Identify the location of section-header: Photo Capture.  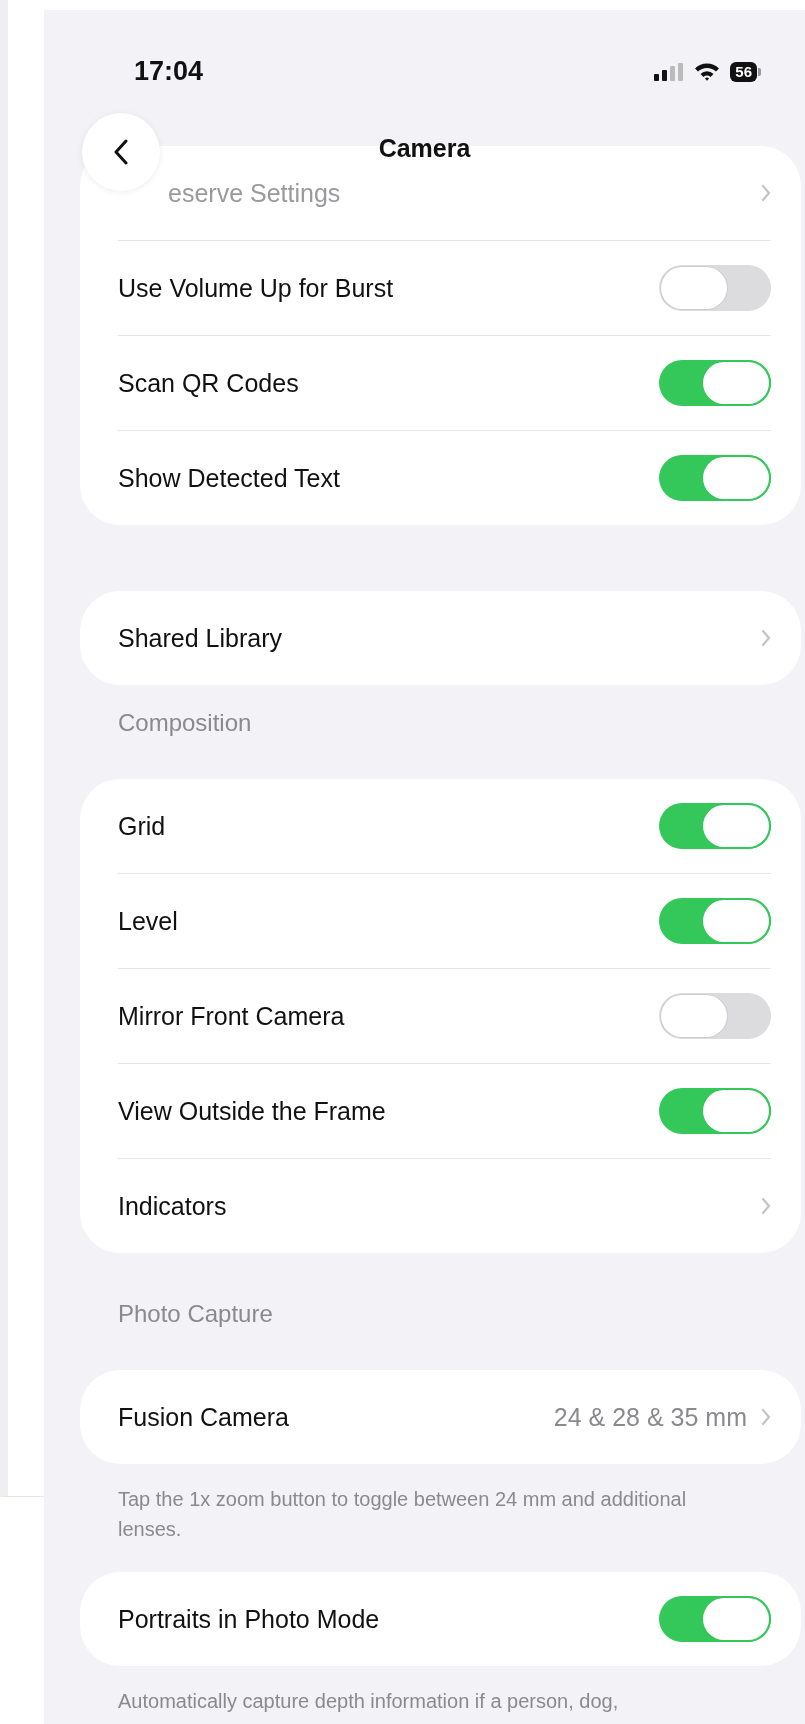
(195, 1314).